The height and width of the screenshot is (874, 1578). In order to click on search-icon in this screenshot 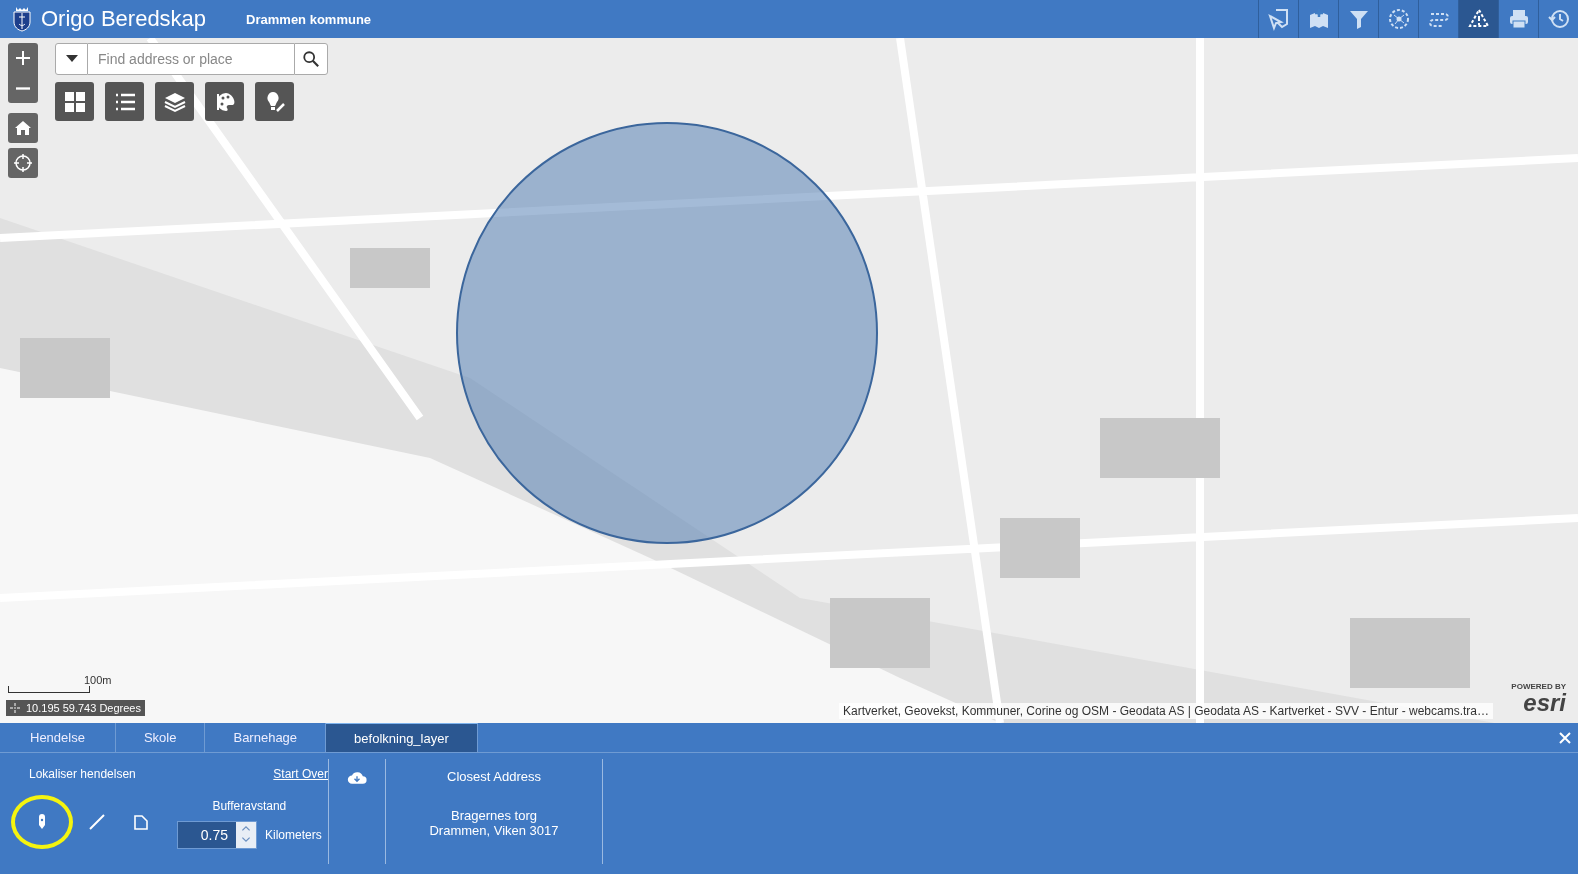, I will do `click(311, 59)`.